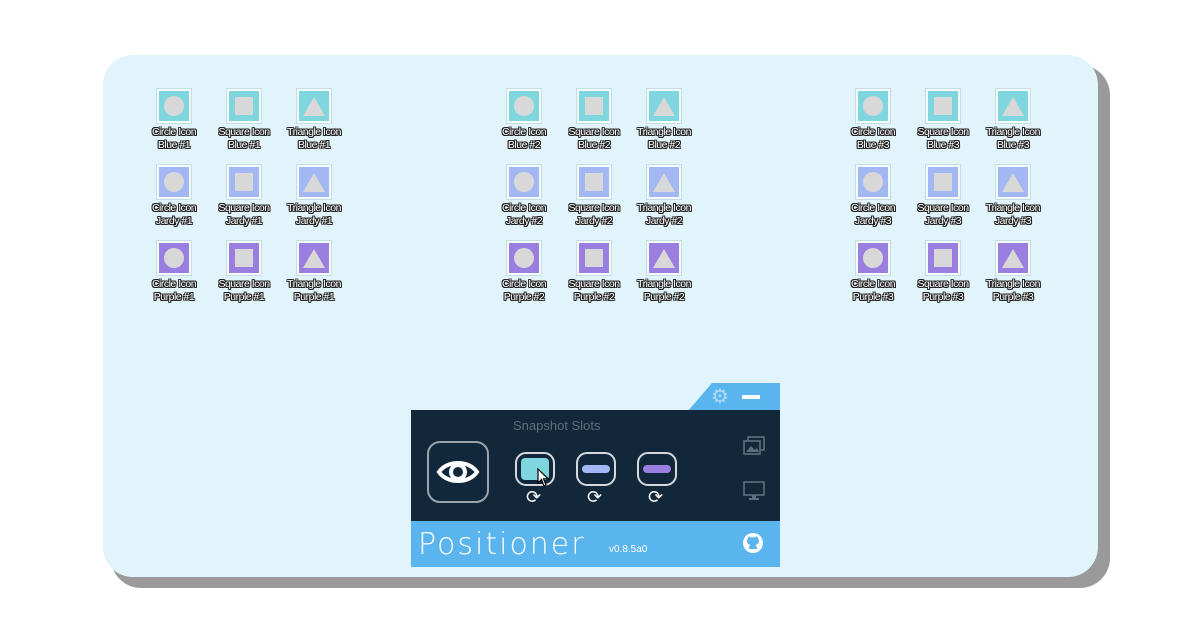 This screenshot has height=630, width=1200. I want to click on desktop-icon-square-blue: Square Icon Blue #1, so click(244, 120).